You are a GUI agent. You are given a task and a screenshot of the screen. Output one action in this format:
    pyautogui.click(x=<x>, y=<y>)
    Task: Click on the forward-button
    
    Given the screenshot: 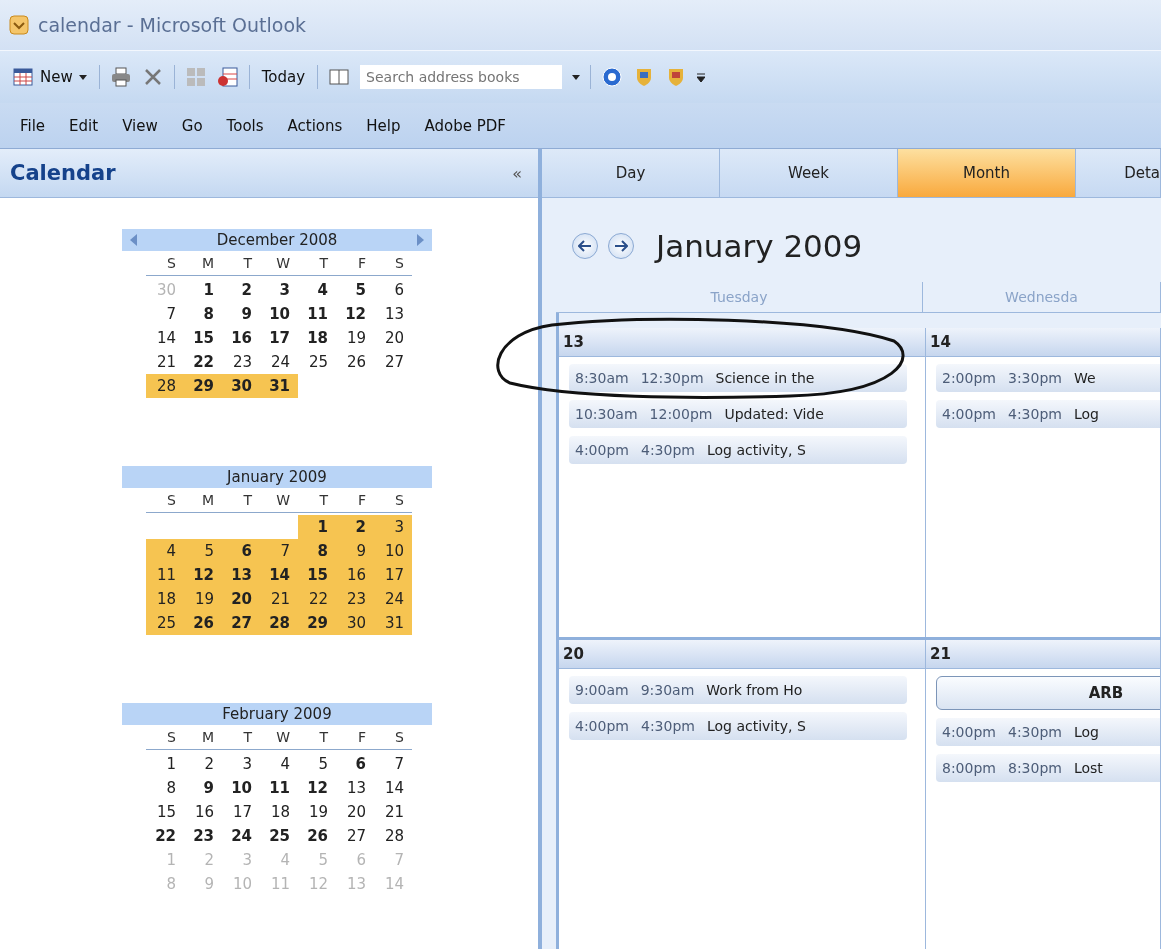 What is the action you would take?
    pyautogui.click(x=621, y=246)
    